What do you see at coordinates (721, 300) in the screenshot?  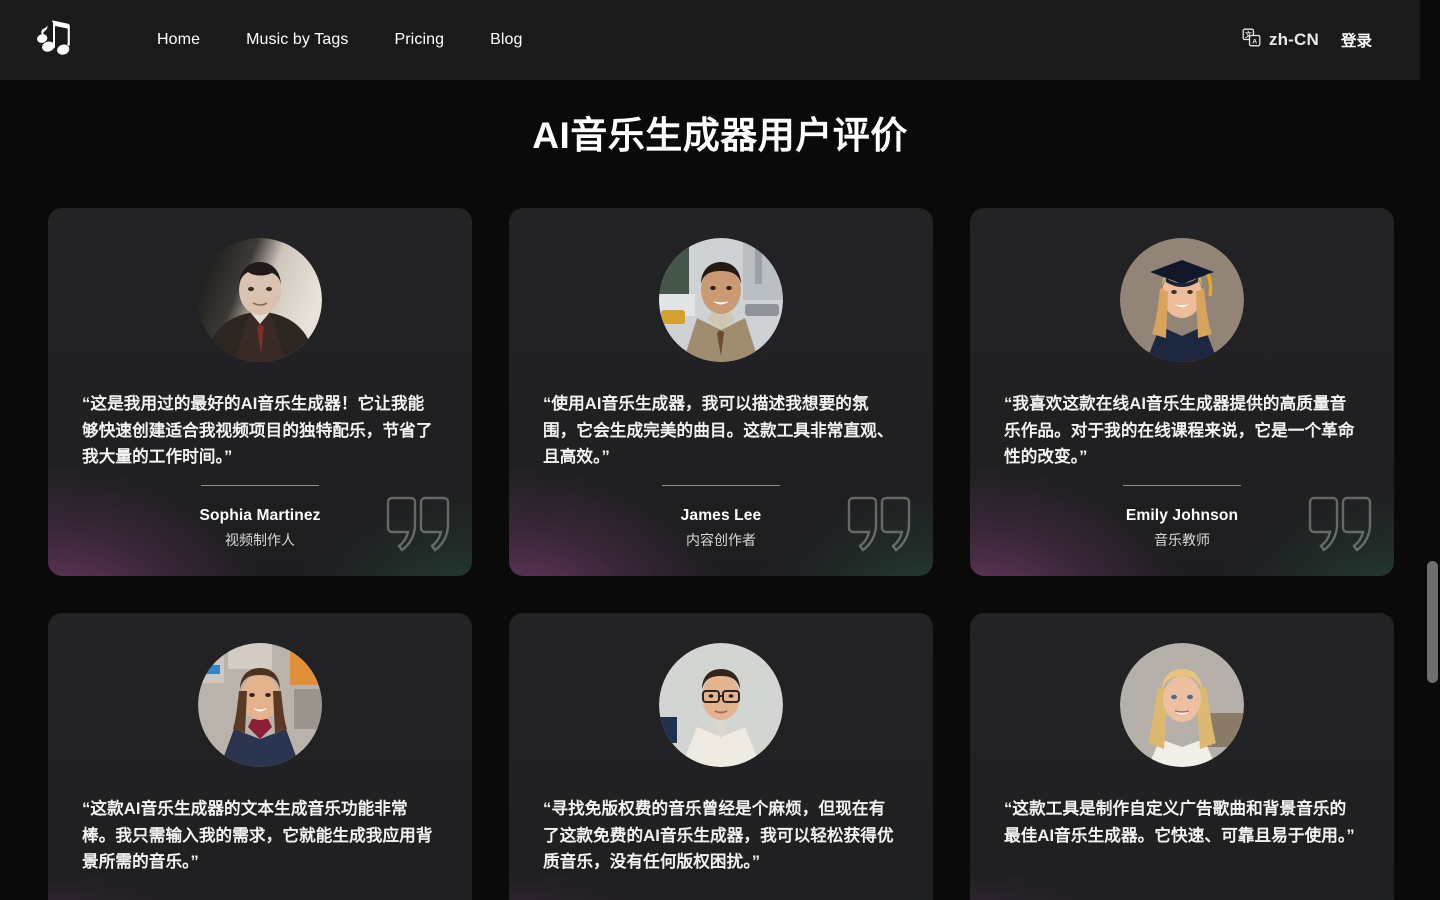 I see `avatar-man-tan-coat` at bounding box center [721, 300].